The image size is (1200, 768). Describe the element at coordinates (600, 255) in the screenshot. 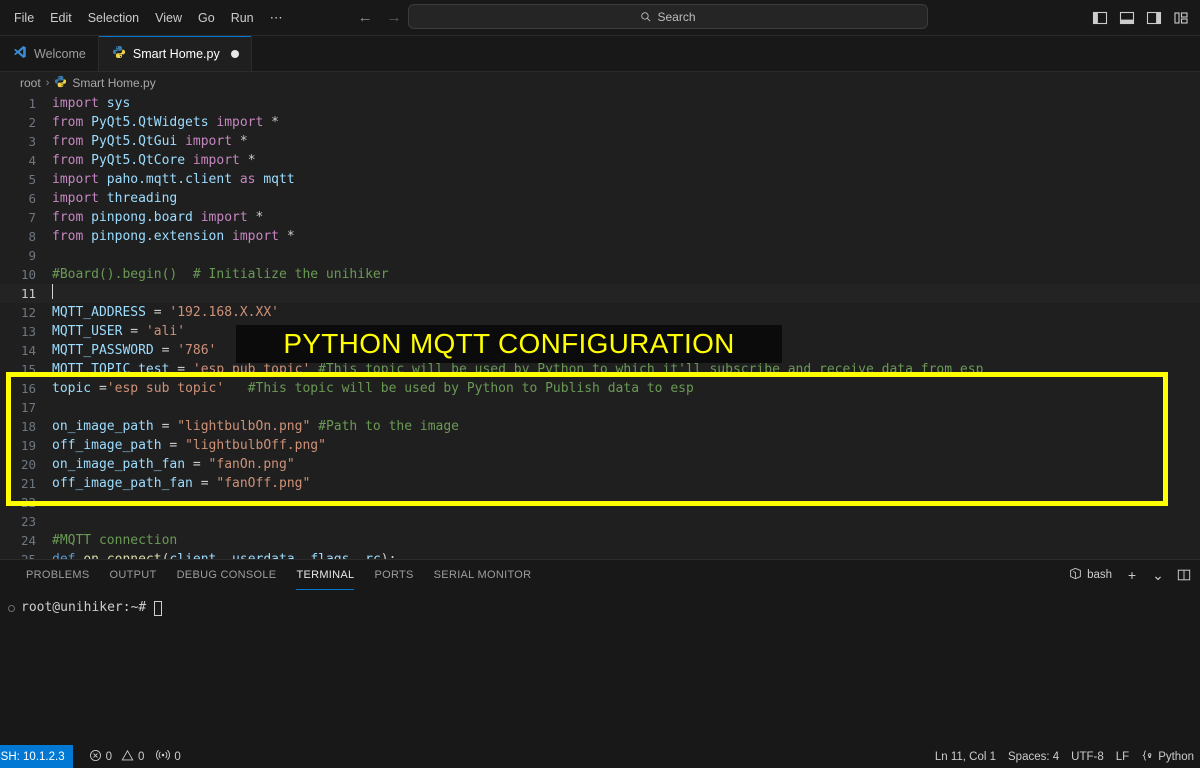

I see `code-line: 9` at that location.